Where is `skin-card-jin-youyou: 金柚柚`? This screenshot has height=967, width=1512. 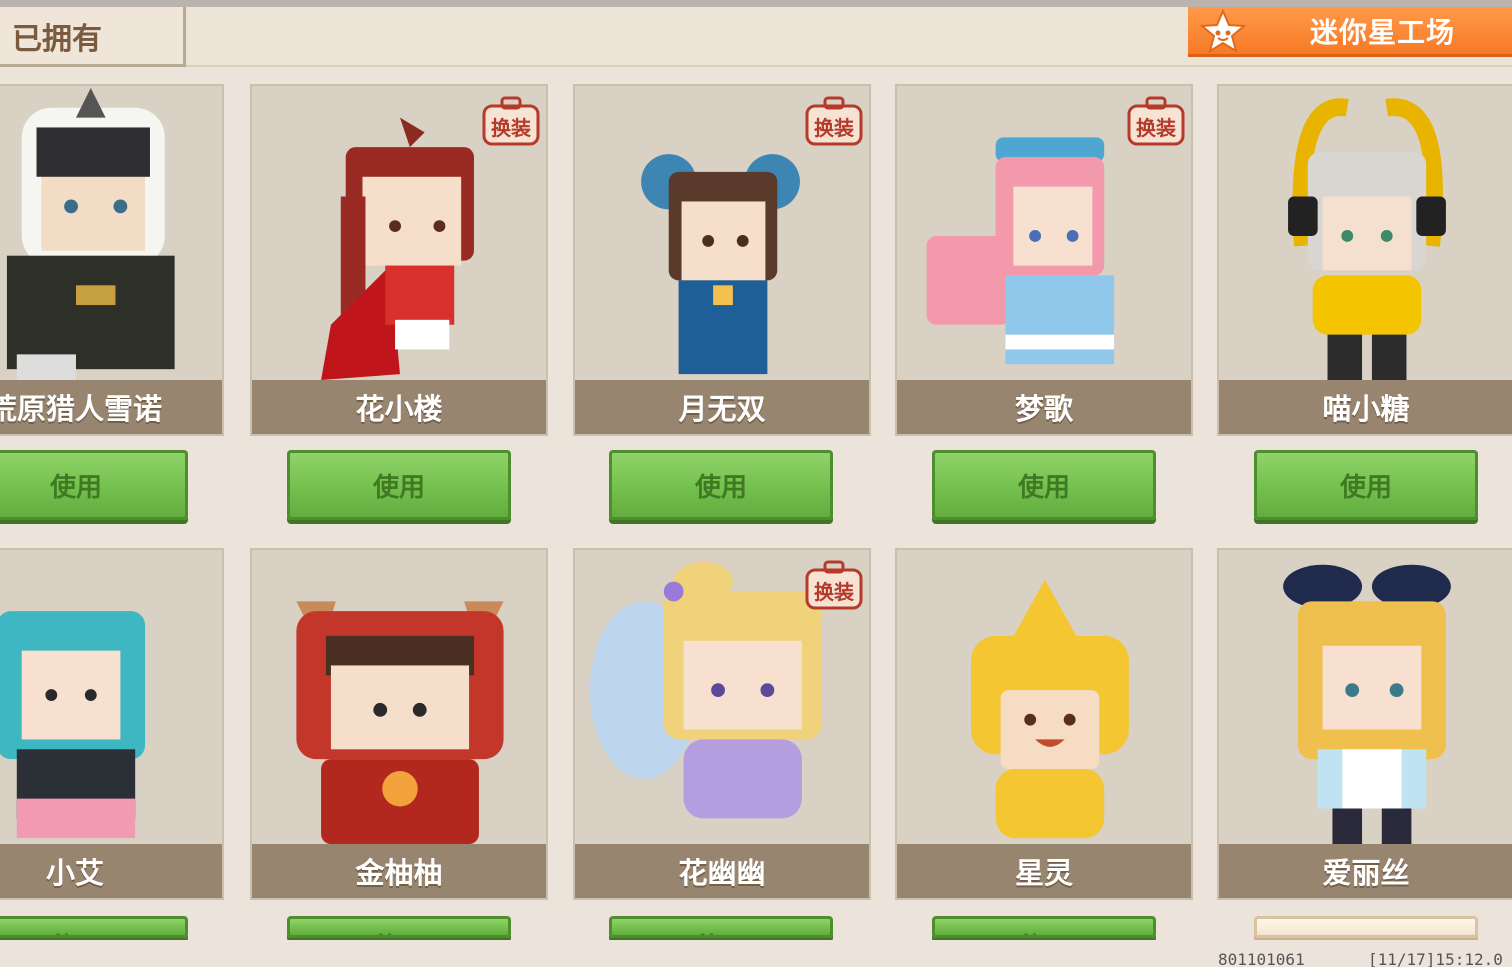 skin-card-jin-youyou: 金柚柚 is located at coordinates (399, 724).